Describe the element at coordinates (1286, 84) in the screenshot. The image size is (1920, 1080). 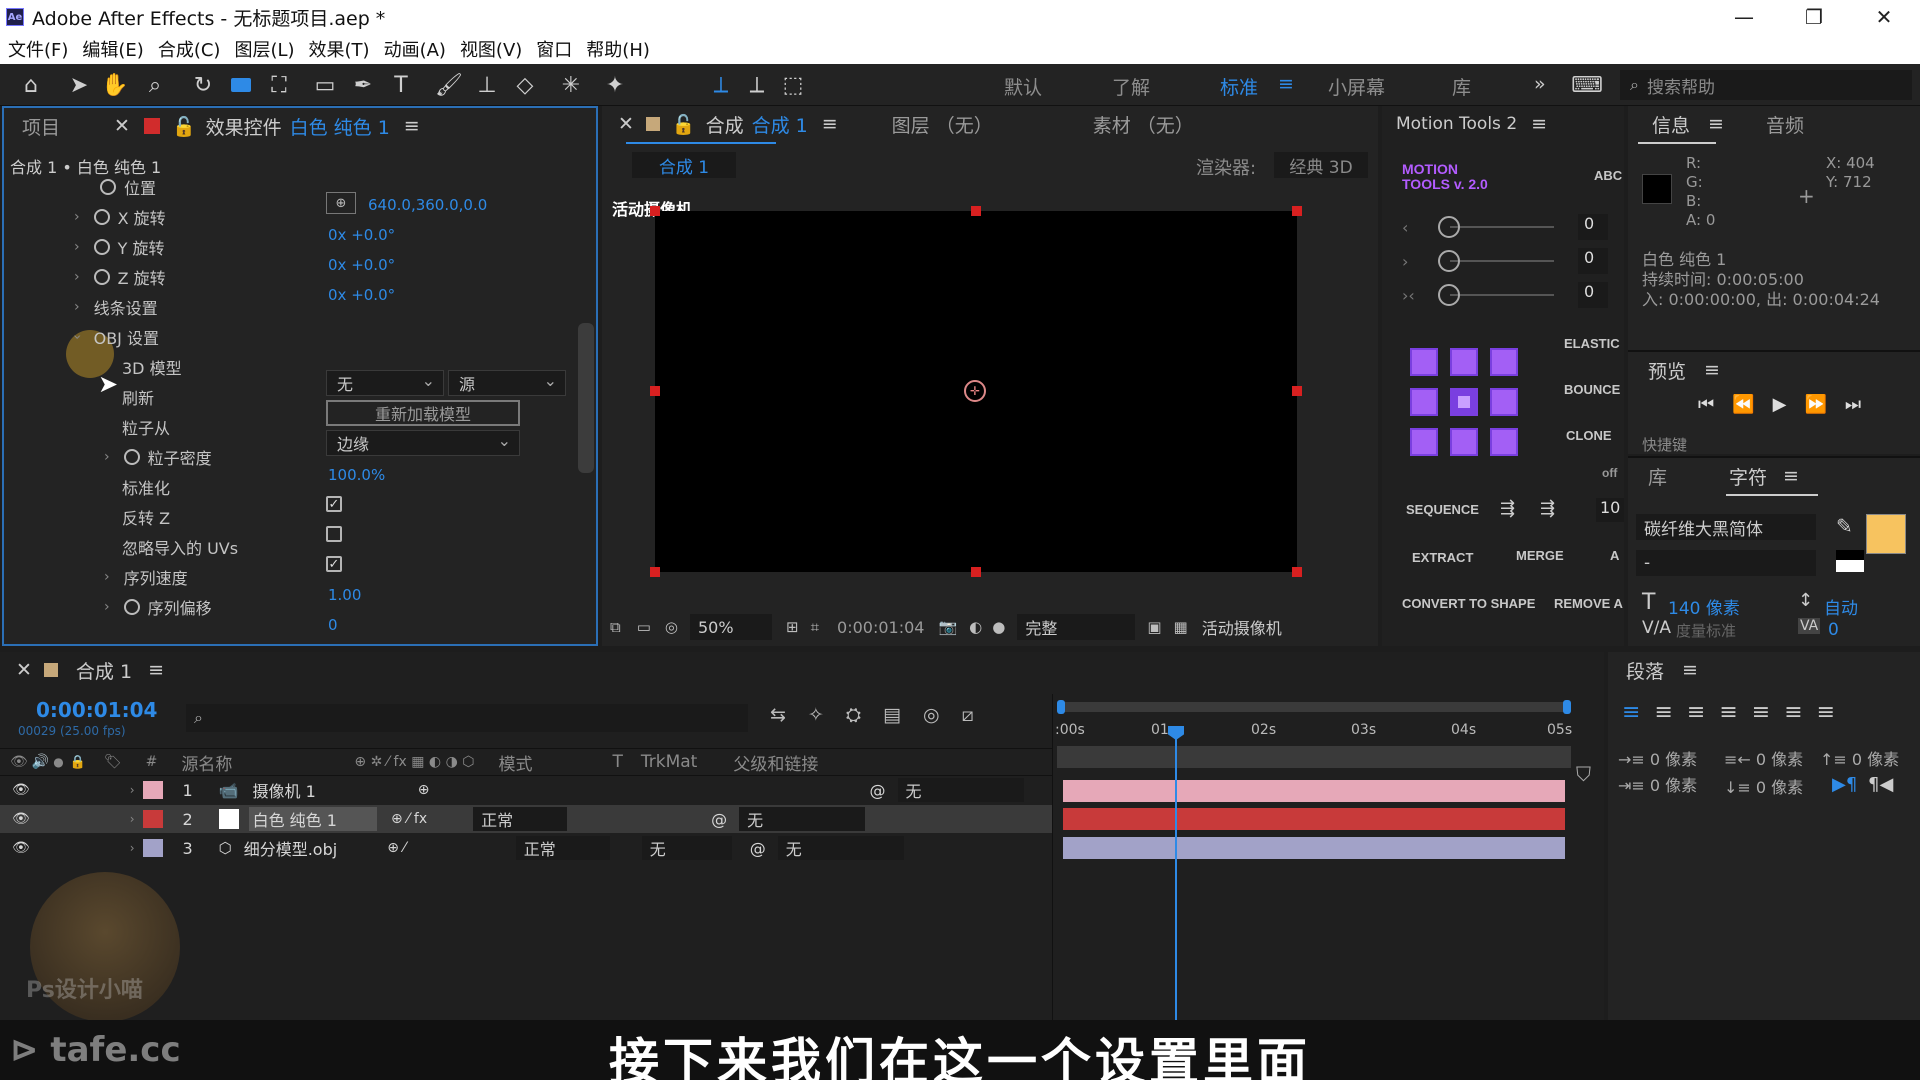
I see `workspace-menu-icon: ≡` at that location.